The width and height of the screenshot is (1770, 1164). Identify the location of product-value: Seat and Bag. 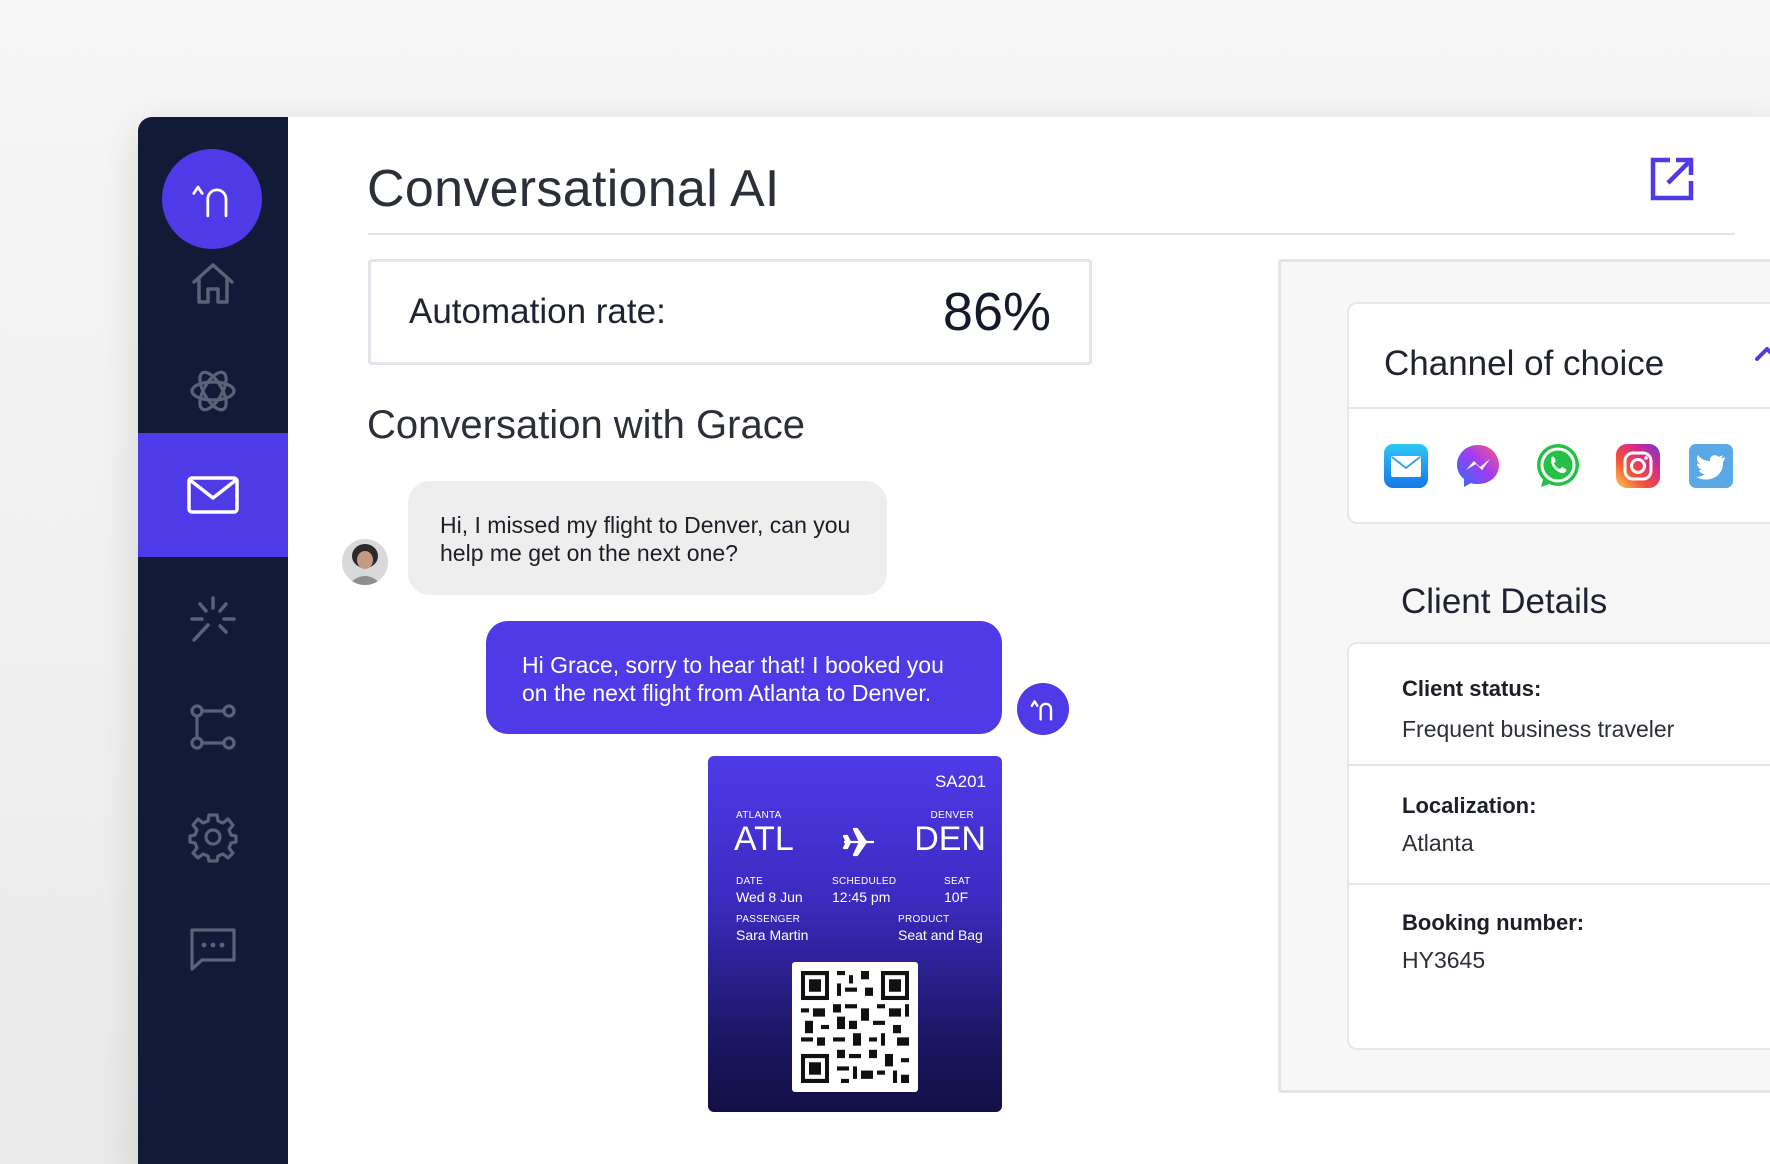
(940, 935).